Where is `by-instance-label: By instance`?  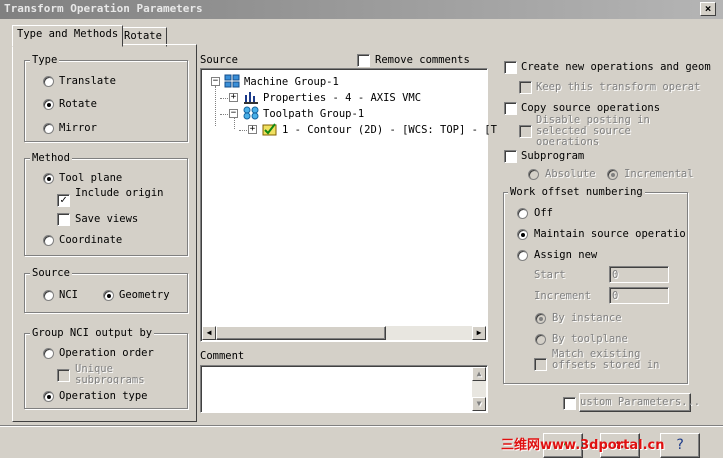
by-instance-label: By instance is located at coordinates (587, 318).